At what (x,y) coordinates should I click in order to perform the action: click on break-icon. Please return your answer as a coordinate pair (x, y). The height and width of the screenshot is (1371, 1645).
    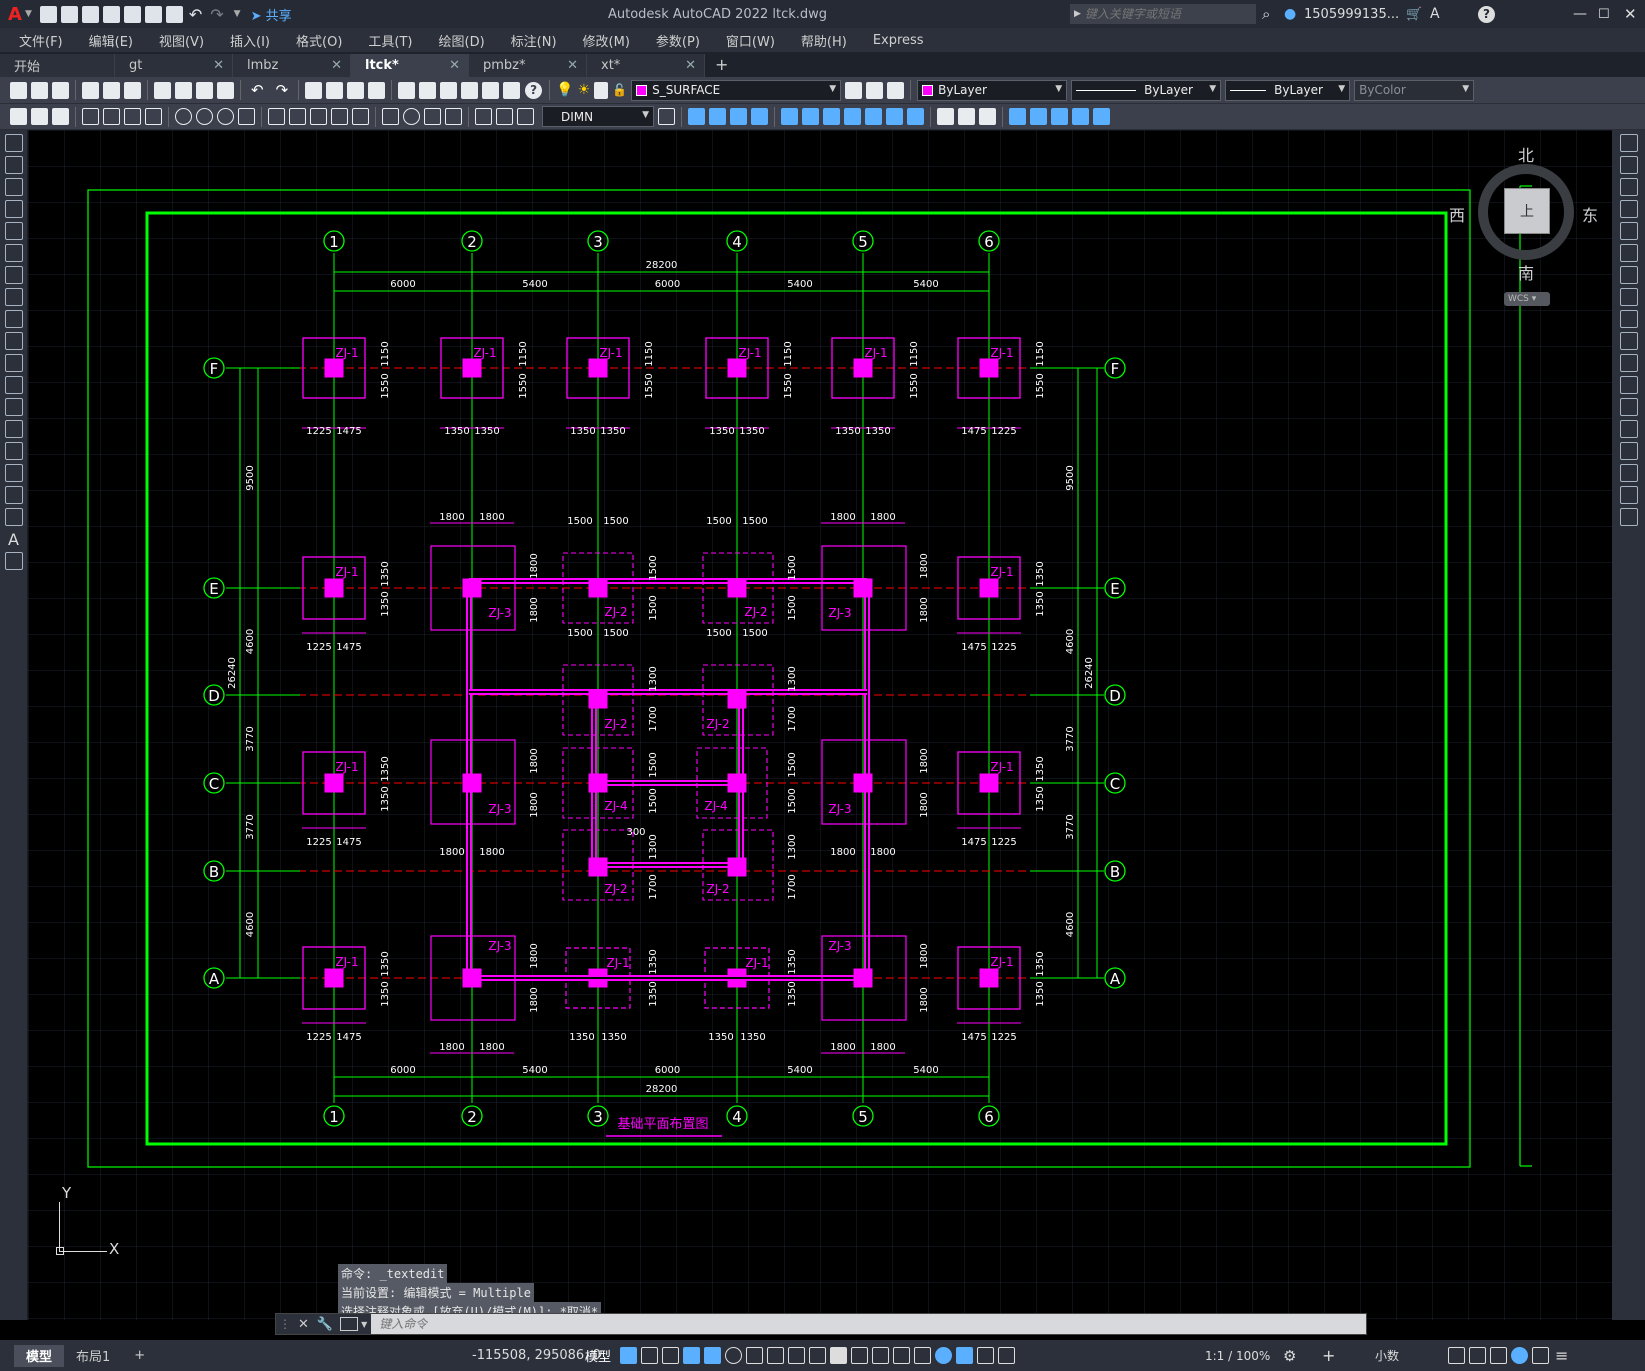
    Looking at the image, I should click on (1628, 407).